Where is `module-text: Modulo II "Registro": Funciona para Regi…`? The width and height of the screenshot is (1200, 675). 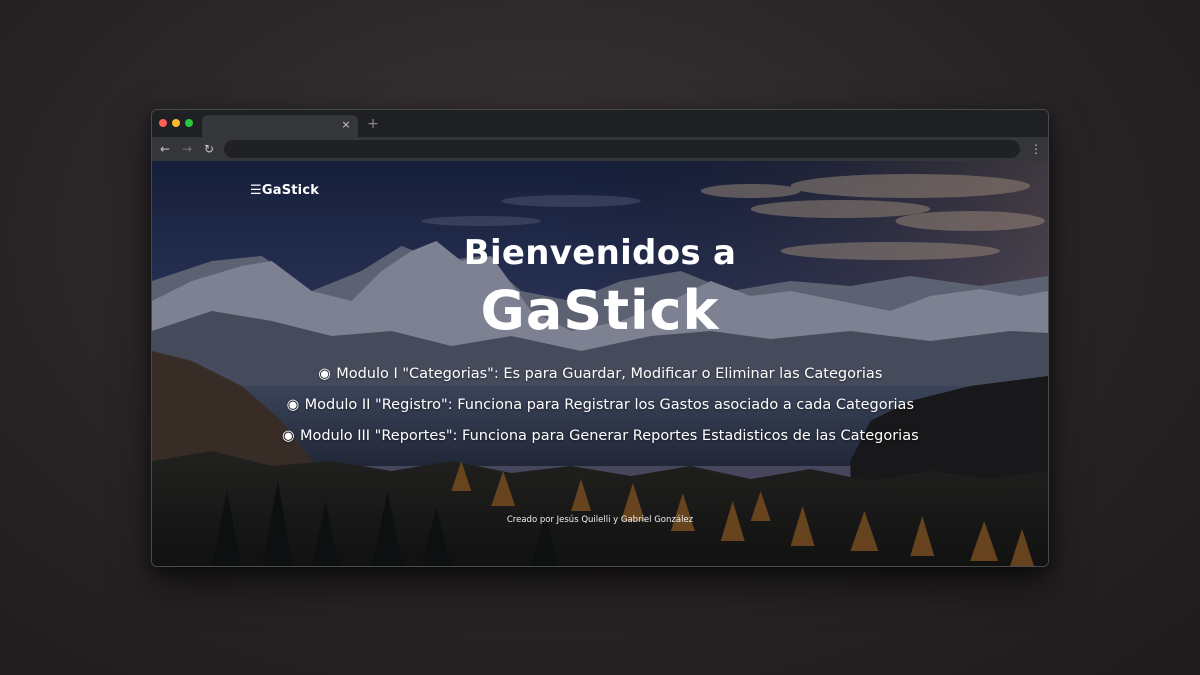 module-text: Modulo II "Registro": Funciona para Regi… is located at coordinates (609, 405).